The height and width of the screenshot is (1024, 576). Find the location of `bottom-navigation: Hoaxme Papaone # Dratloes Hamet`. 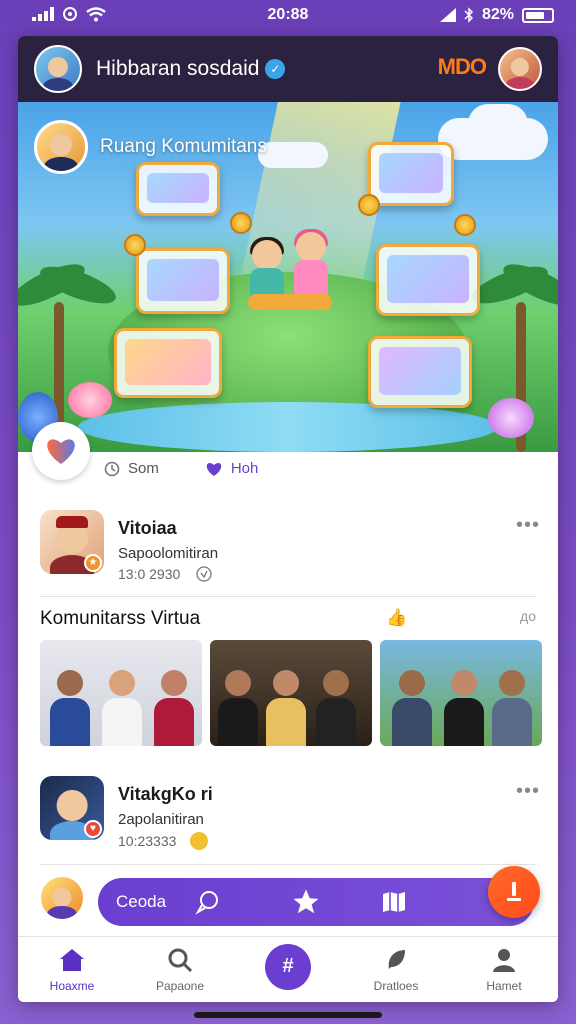

bottom-navigation: Hoaxme Papaone # Dratloes Hamet is located at coordinates (288, 969).